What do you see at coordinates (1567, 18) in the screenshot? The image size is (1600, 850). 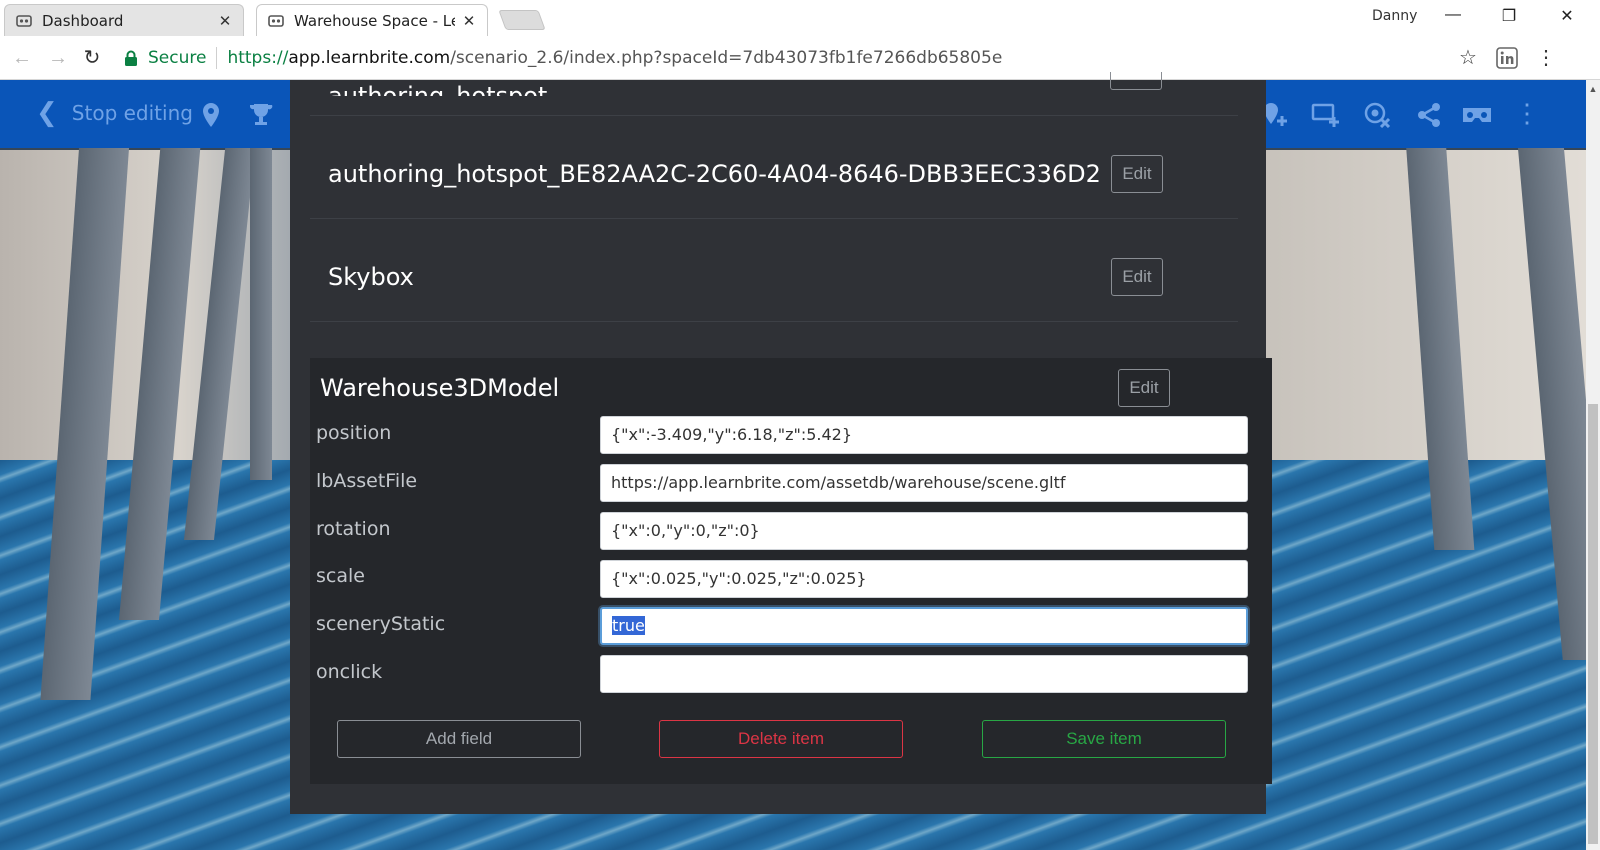 I see `close-window-icon: ✕` at bounding box center [1567, 18].